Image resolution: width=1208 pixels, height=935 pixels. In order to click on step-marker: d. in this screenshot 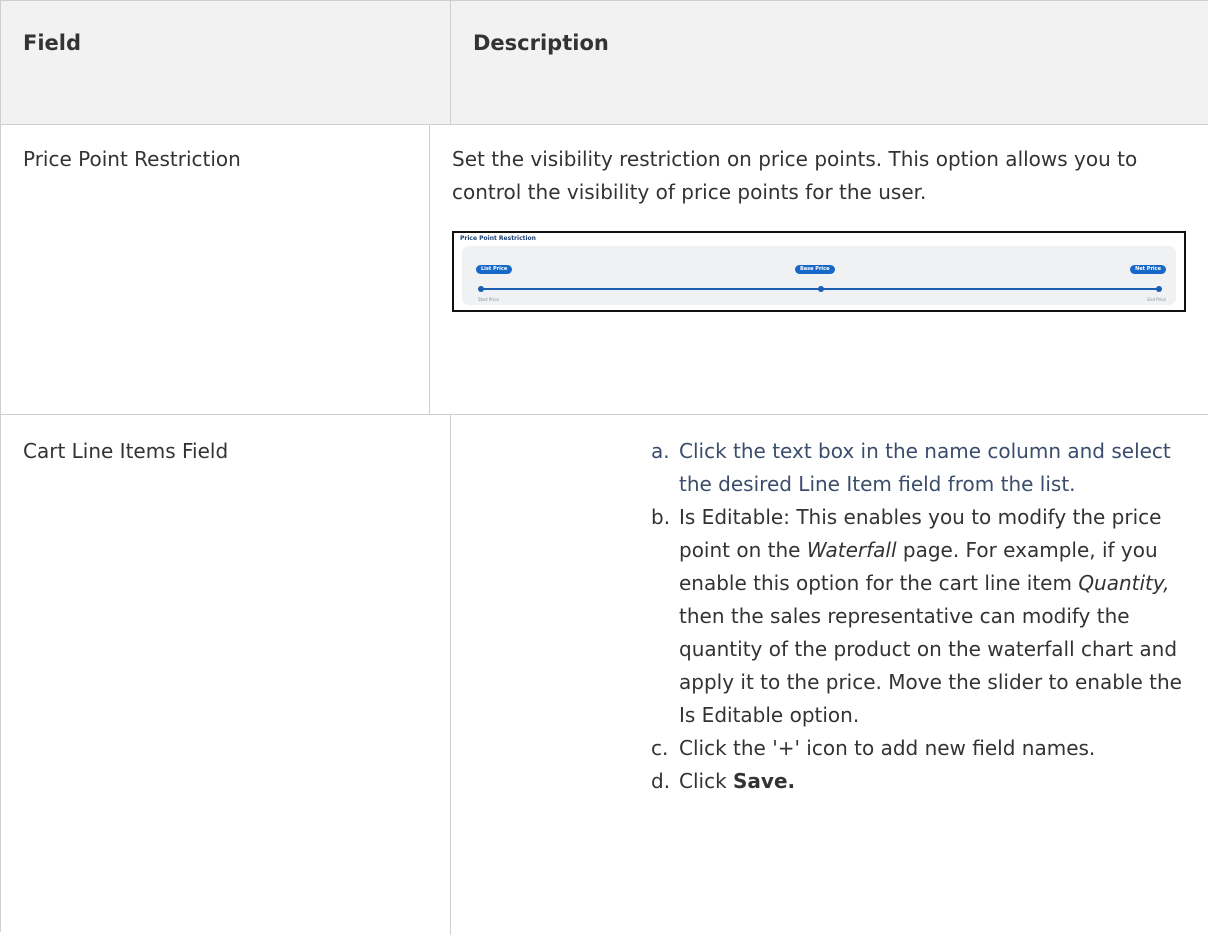, I will do `click(661, 781)`.